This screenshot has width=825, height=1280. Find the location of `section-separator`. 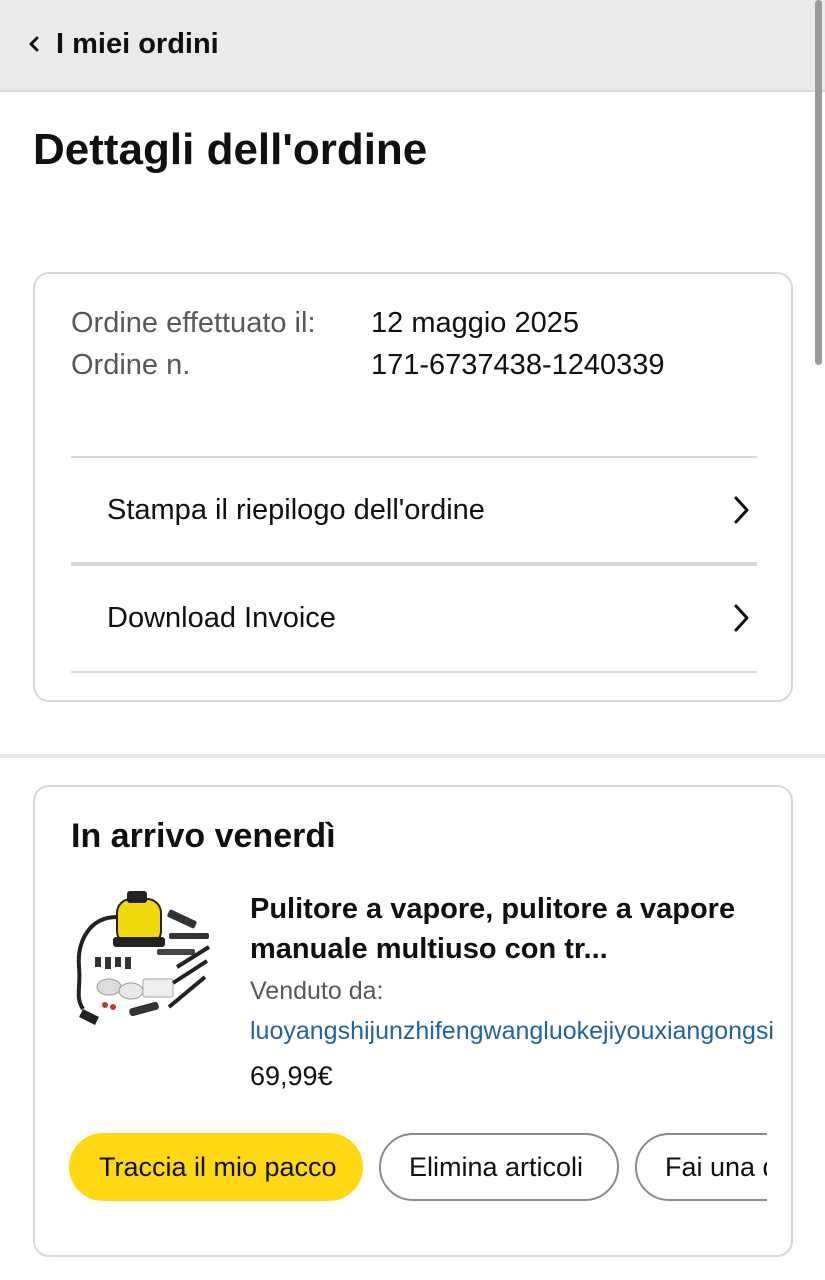

section-separator is located at coordinates (412, 756).